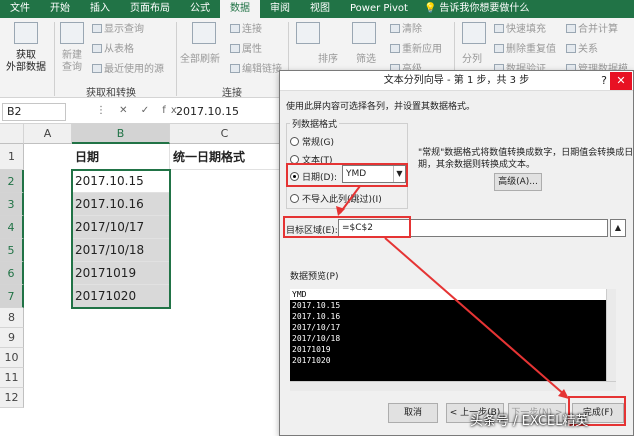 The image size is (634, 436). What do you see at coordinates (529, 421) in the screenshot?
I see `watermark: 头条号 / EXCEL精英` at bounding box center [529, 421].